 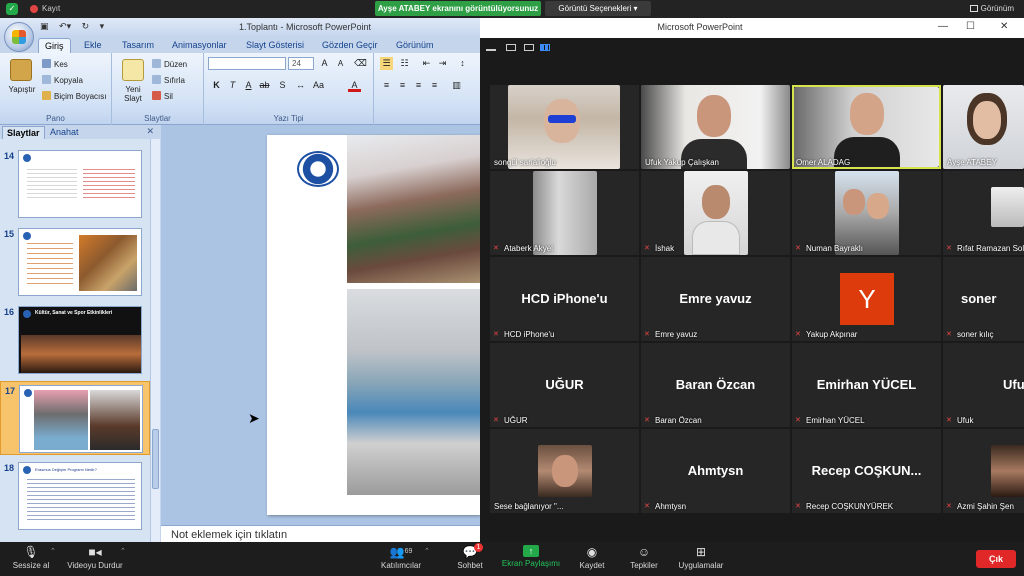 I want to click on participant-tile: Baran Özcan ✕ Baran Özcan, so click(x=715, y=385).